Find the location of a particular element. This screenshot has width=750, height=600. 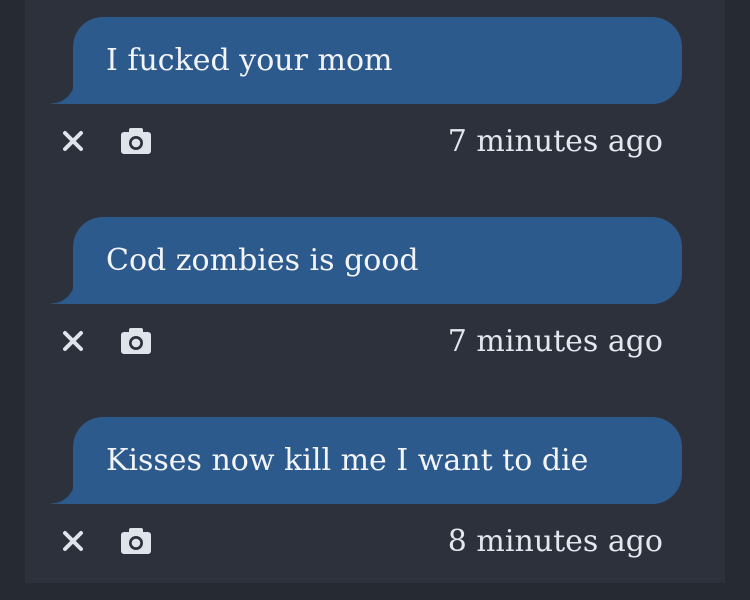

message-bubble: Kisses now kill me I want to die is located at coordinates (377, 460).